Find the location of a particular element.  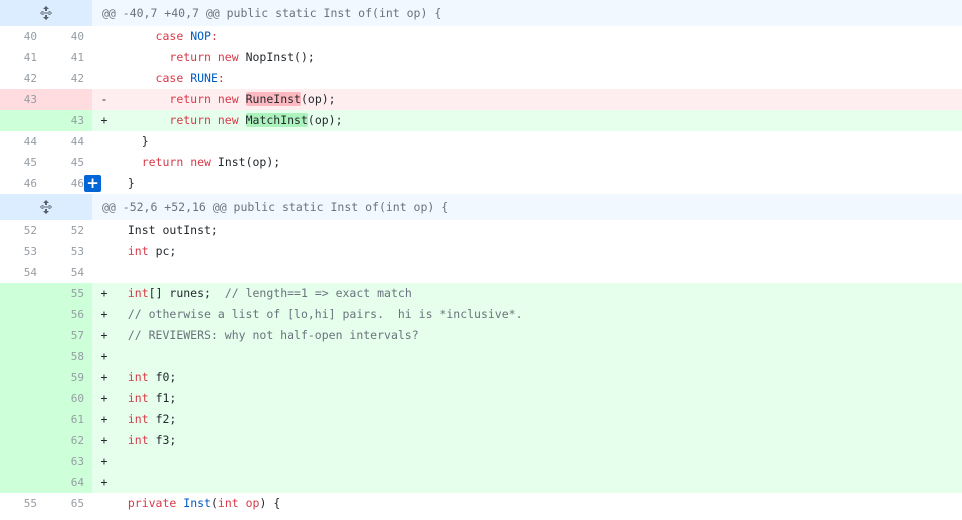

new-line-number: 65 is located at coordinates (68, 503).